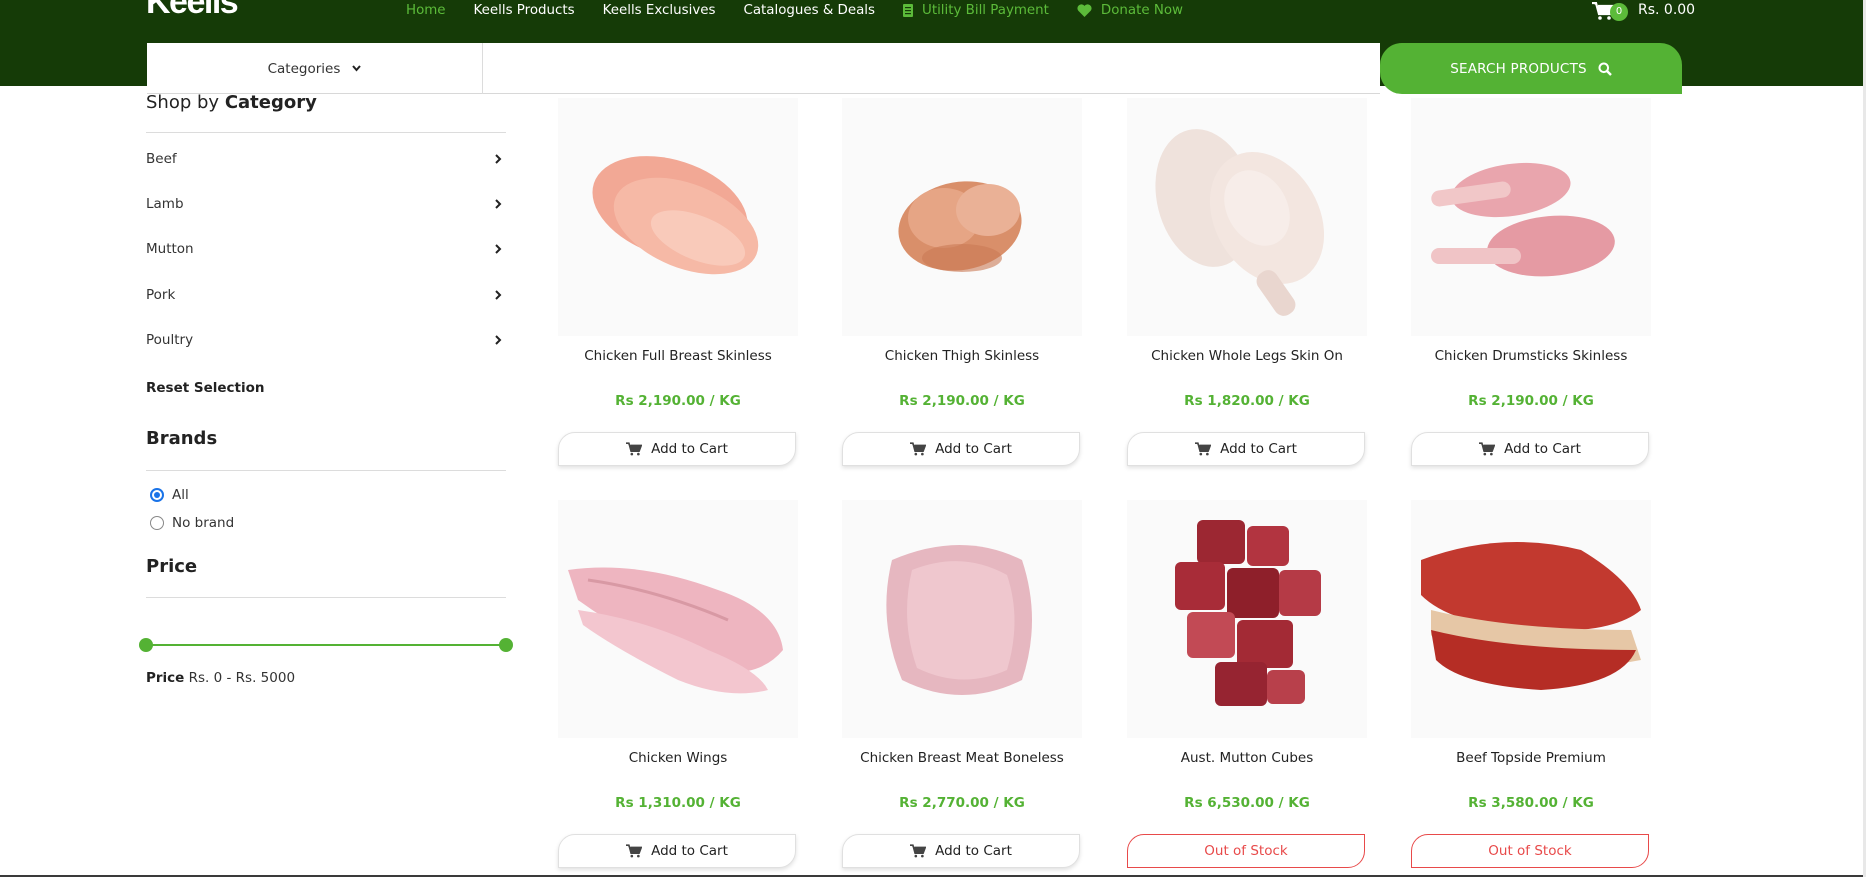 This screenshot has height=877, width=1866. I want to click on price-range-label: Price Rs. 0 - Rs. 5000, so click(221, 678).